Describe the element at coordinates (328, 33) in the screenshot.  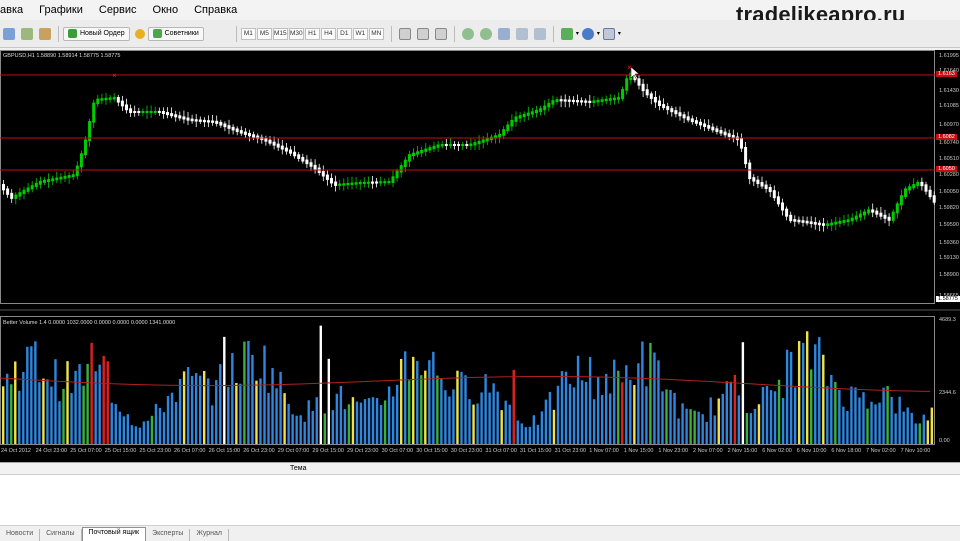
I see `timeframe-h4: H4` at that location.